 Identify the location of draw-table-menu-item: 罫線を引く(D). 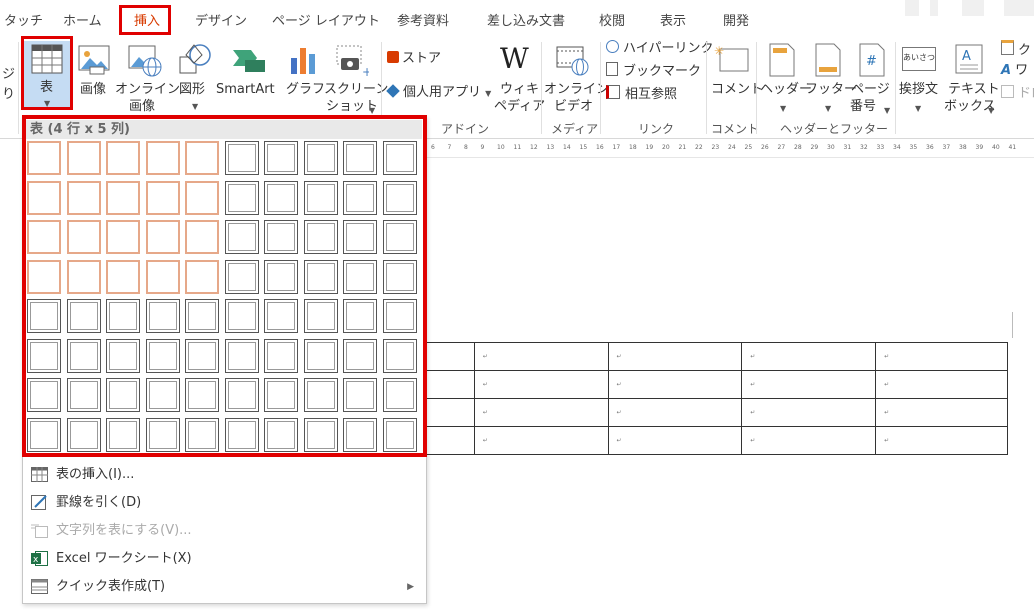
(224, 503).